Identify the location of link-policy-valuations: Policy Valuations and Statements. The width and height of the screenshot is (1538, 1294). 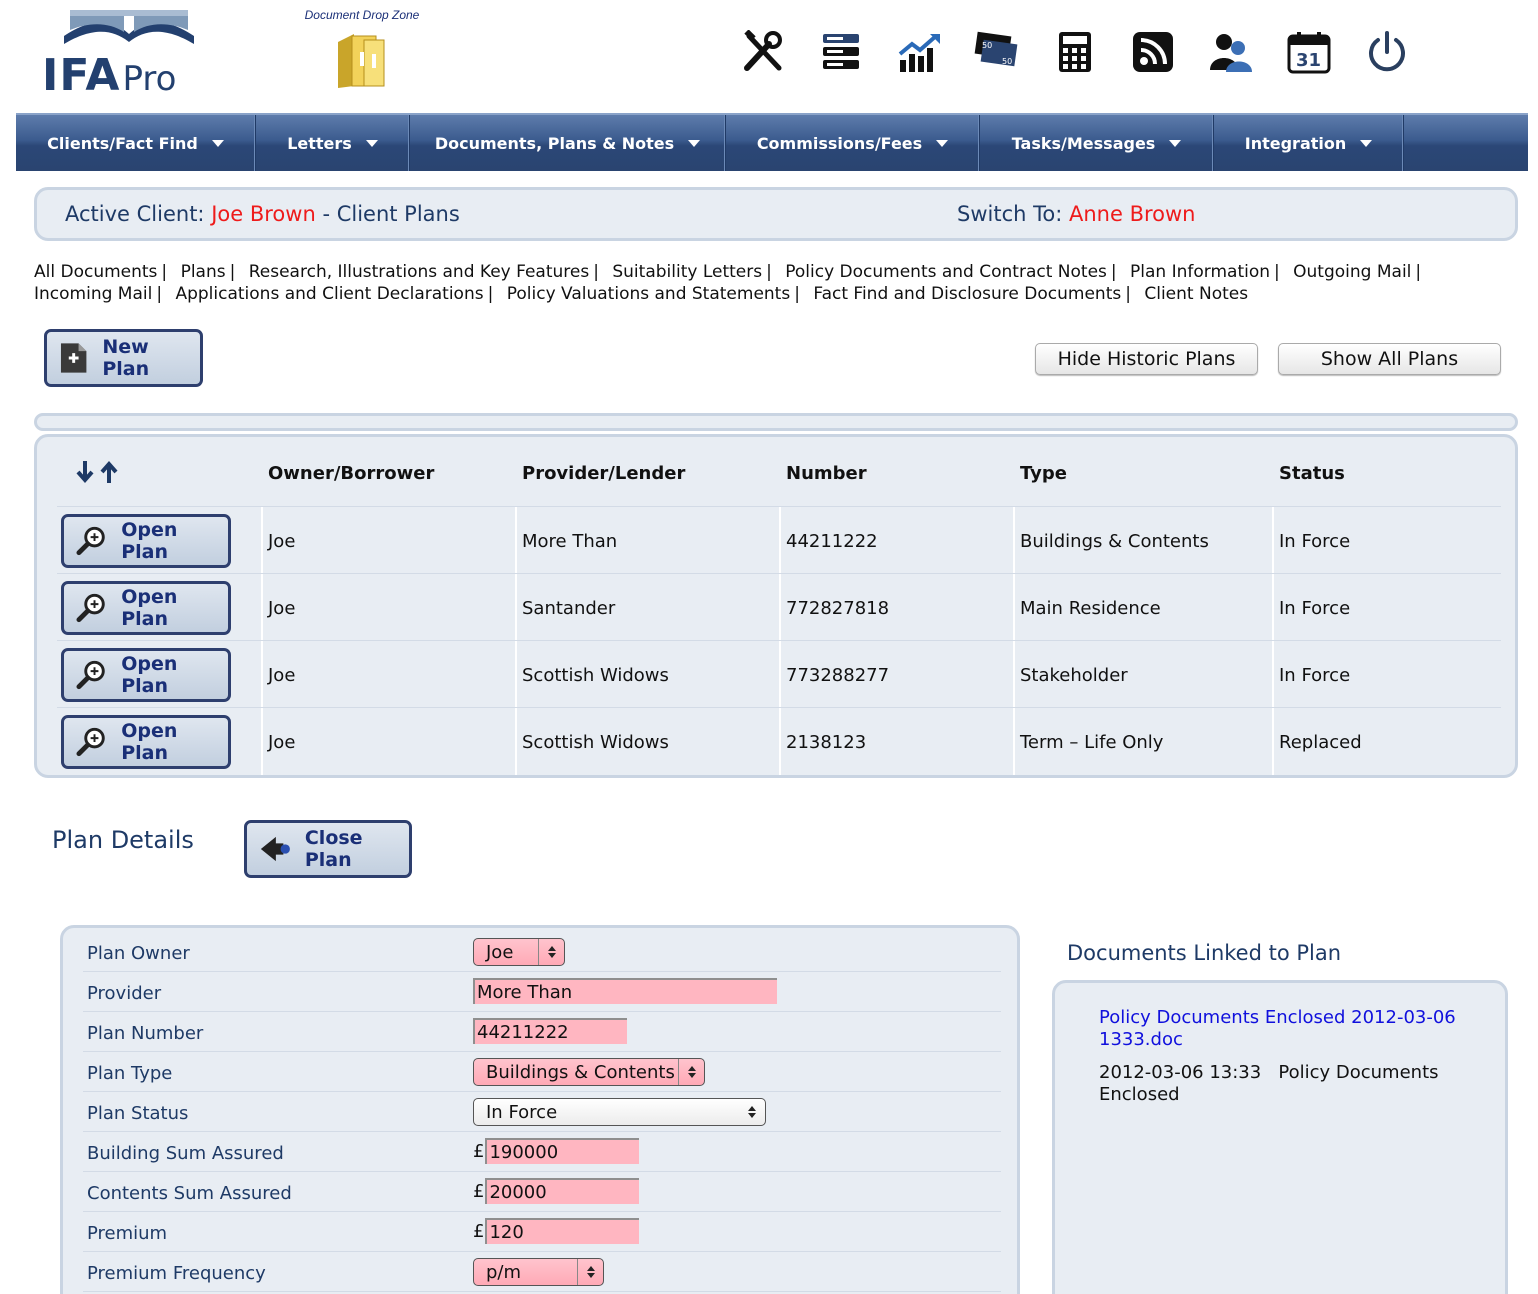
(648, 294).